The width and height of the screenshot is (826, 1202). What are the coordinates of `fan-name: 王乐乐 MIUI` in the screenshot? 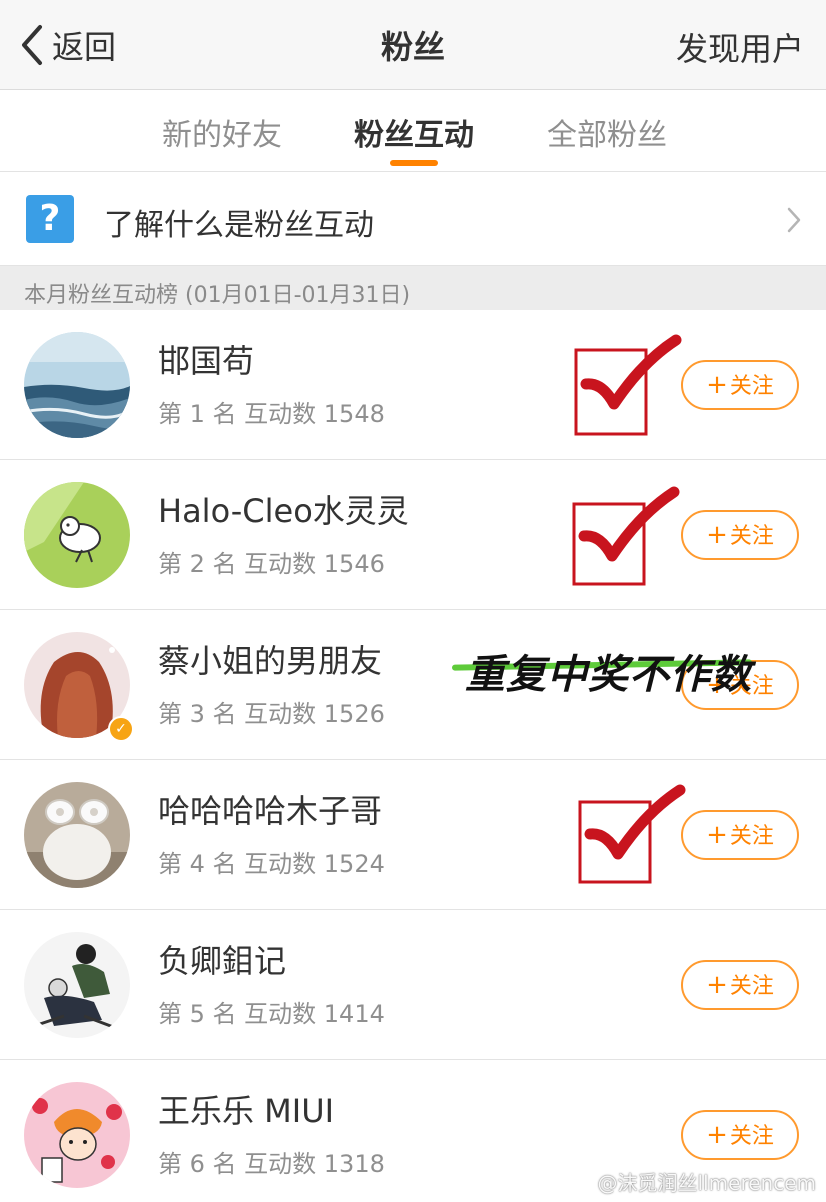 It's located at (246, 1109).